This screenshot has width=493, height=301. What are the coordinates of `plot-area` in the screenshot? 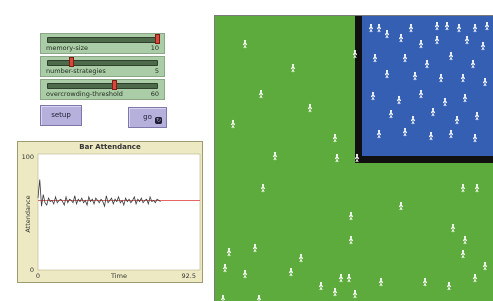 It's located at (119, 212).